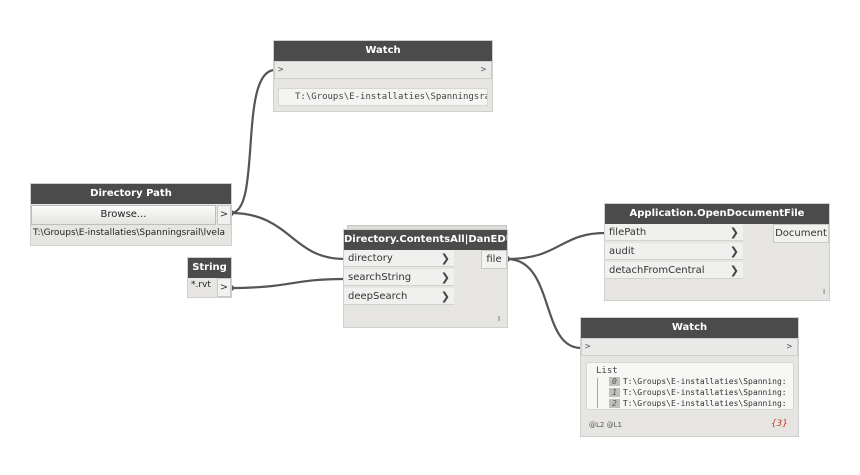 The image size is (860, 475). What do you see at coordinates (287, 283) in the screenshot?
I see `wire-string-to-searchstring` at bounding box center [287, 283].